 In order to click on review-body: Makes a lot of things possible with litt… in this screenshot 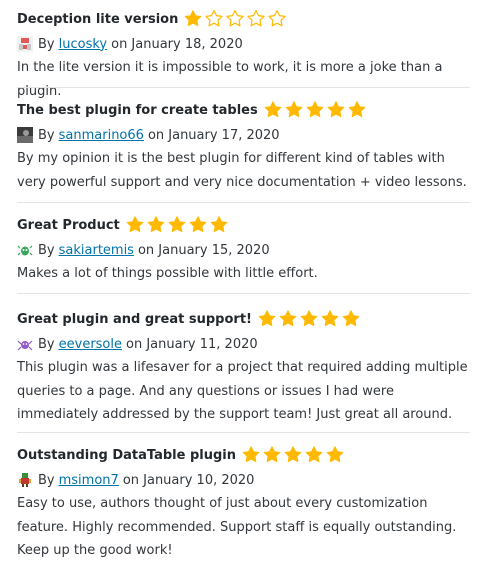, I will do `click(167, 273)`.